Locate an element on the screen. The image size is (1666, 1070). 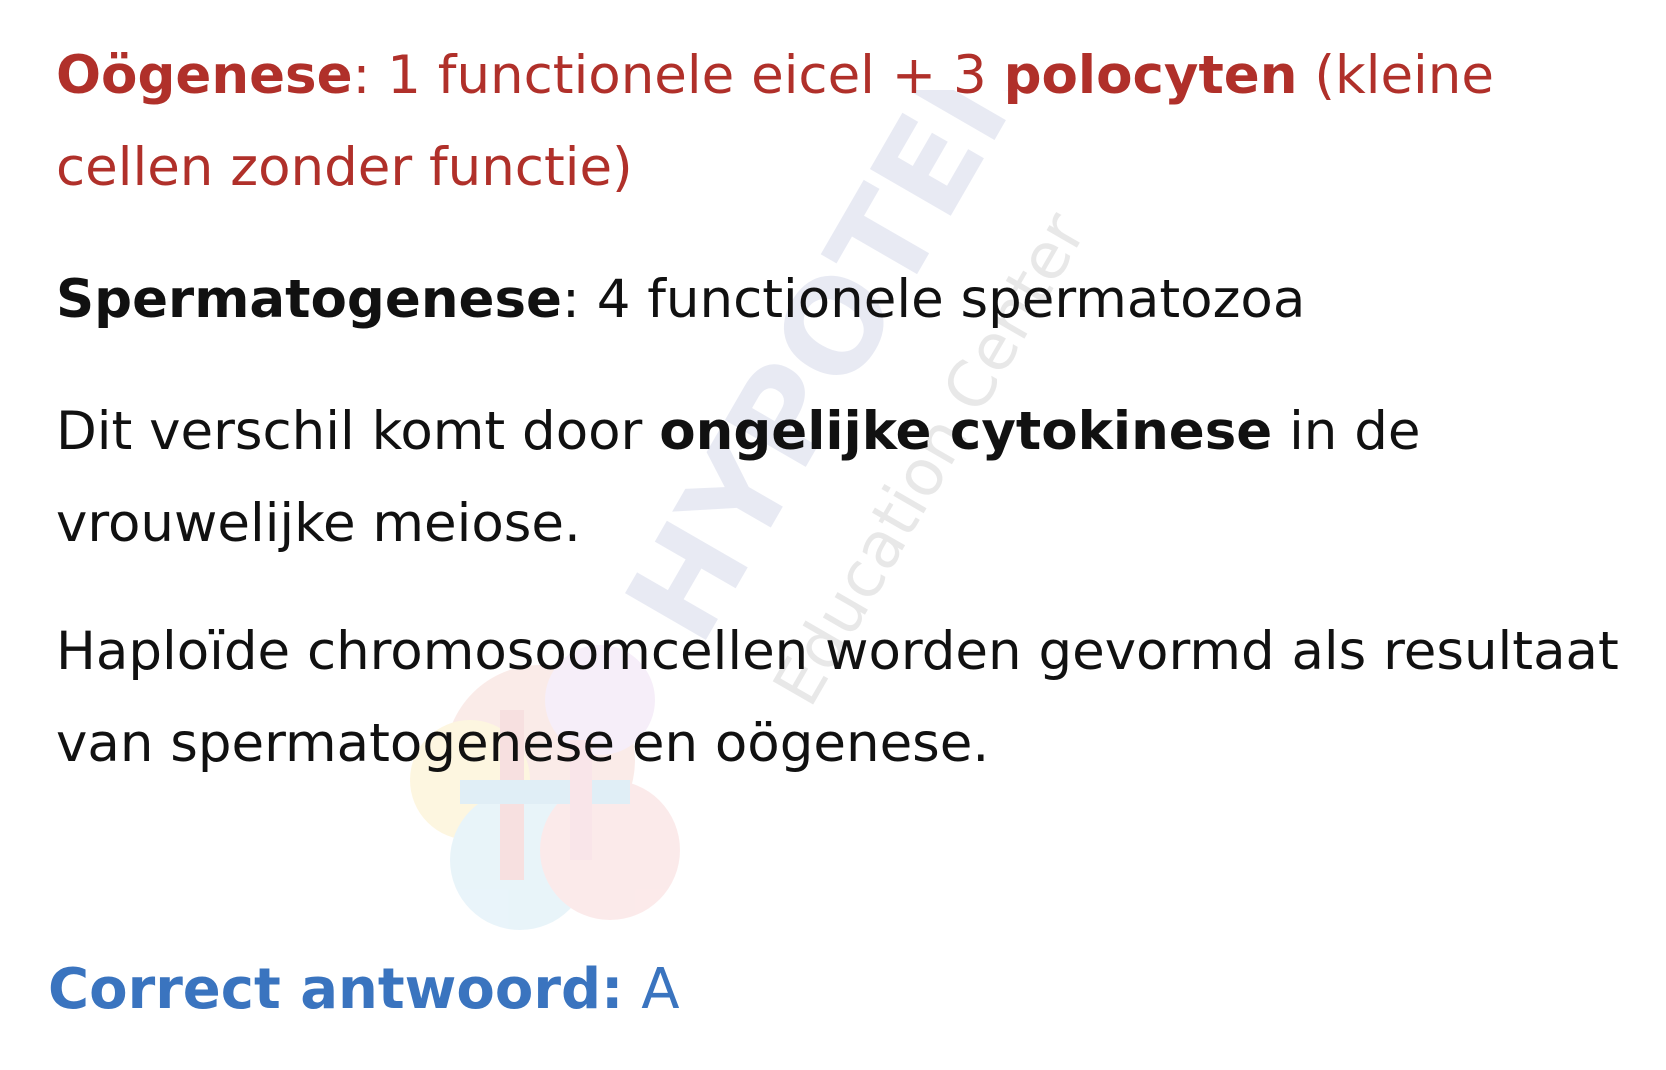
spermatogenese-term: Spermatogenese is located at coordinates (309, 299).